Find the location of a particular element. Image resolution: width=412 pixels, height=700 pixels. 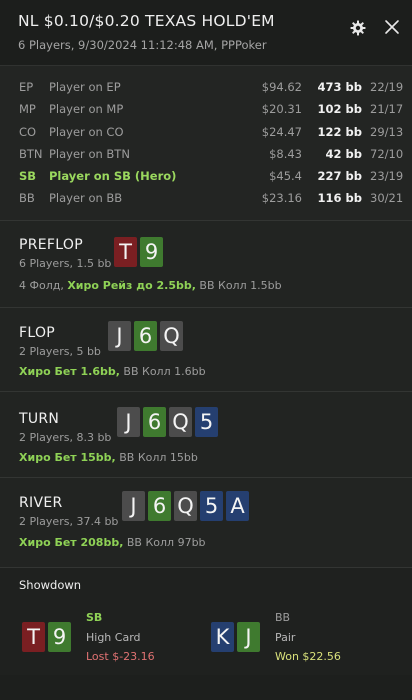

villain-result: Won $22.56 is located at coordinates (308, 656).